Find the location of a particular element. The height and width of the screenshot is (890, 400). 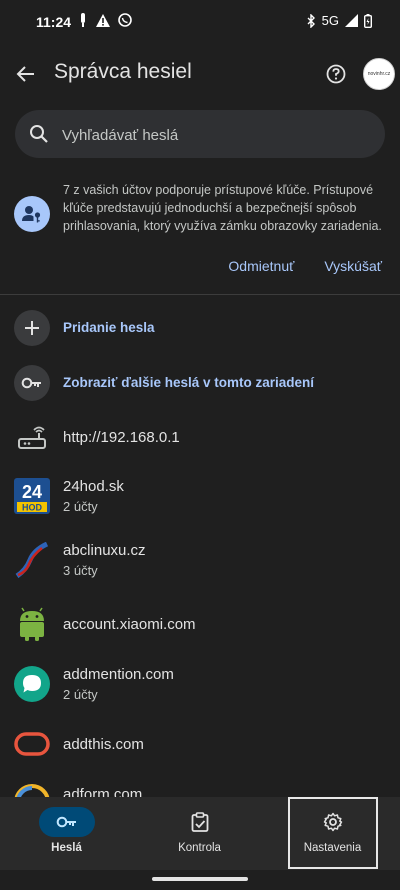

battery-icon is located at coordinates (368, 20).